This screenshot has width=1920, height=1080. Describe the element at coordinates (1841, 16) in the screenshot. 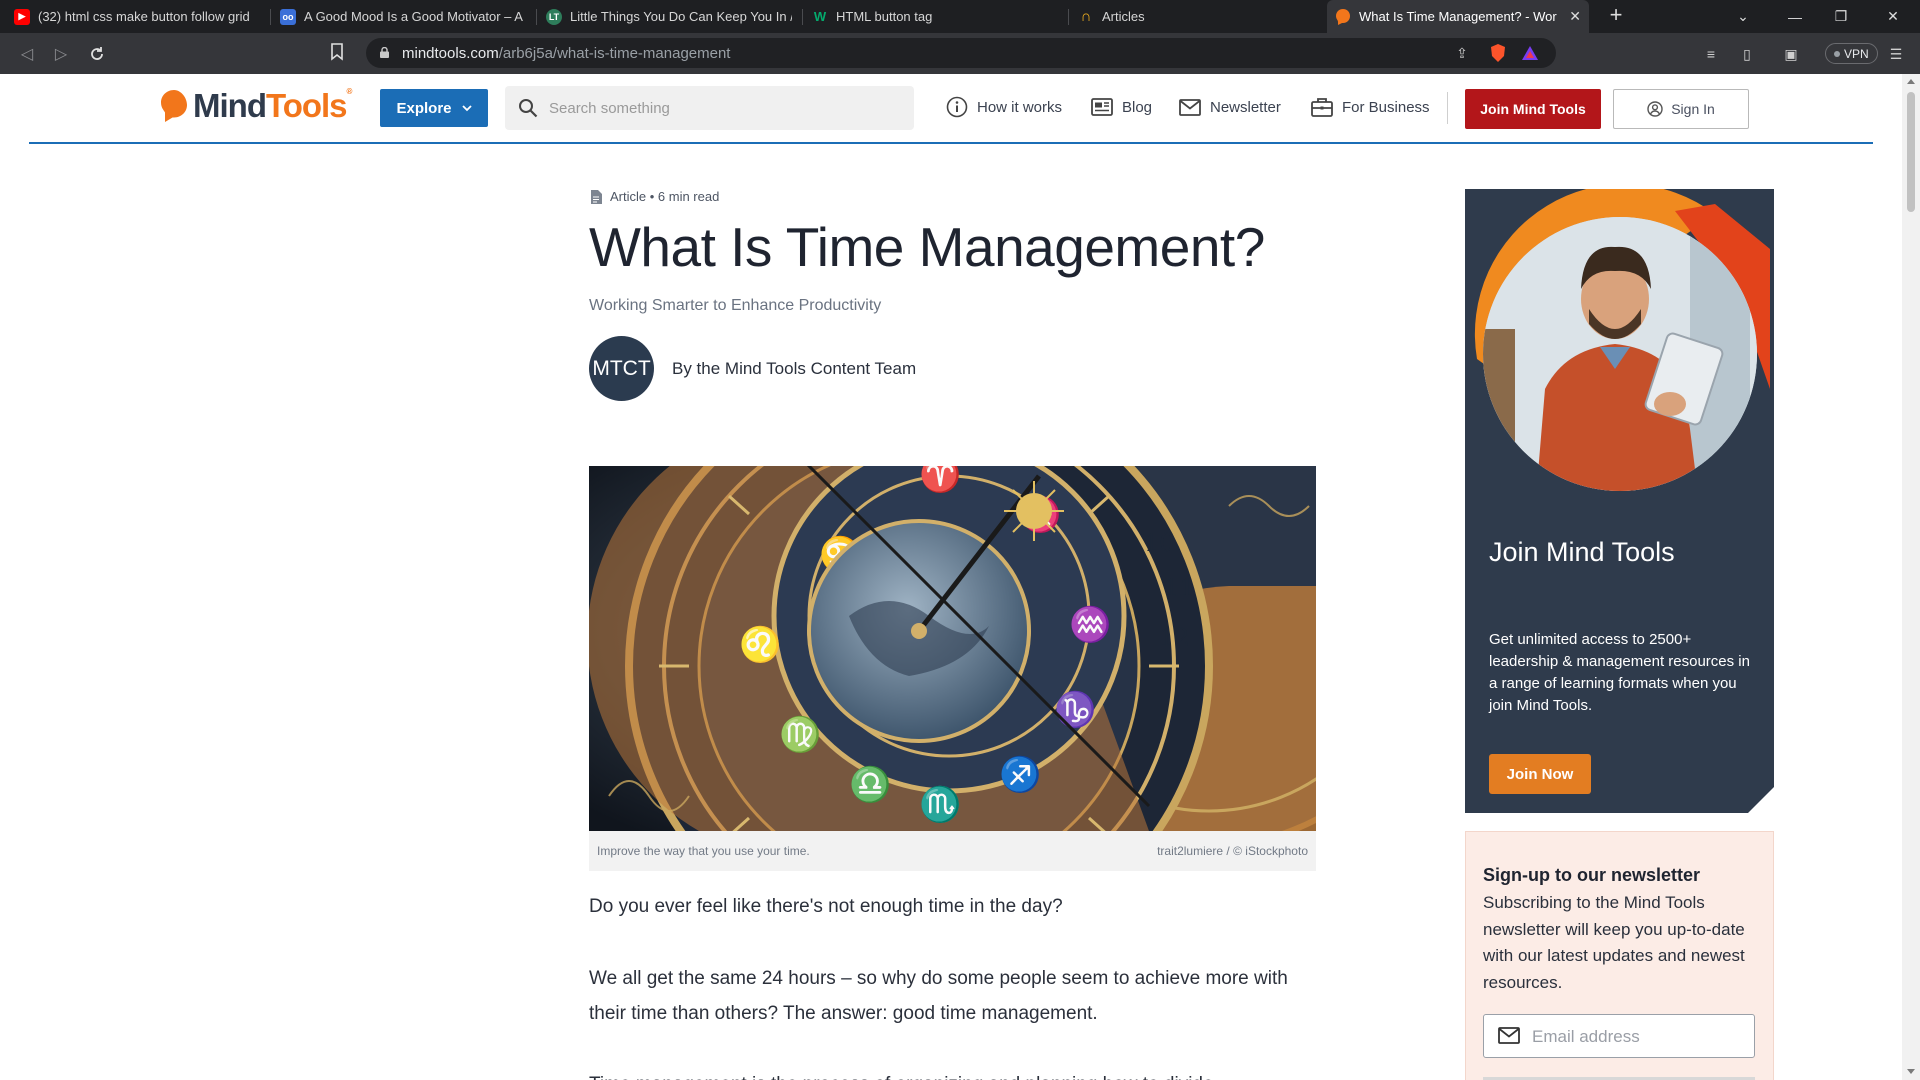

I see `restore-button: ❐` at that location.